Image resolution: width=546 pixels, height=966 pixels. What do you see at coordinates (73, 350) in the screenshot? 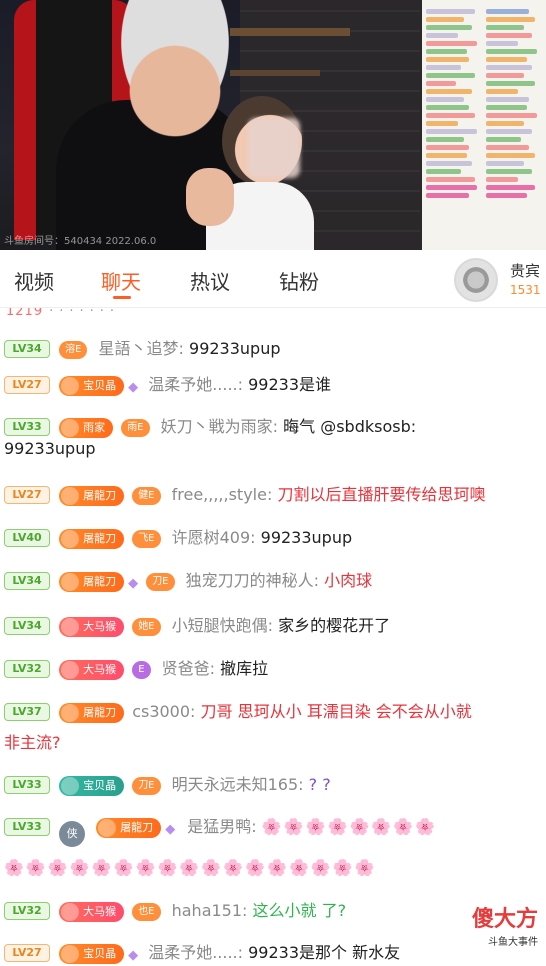
I see `fan-tag: 溶E` at bounding box center [73, 350].